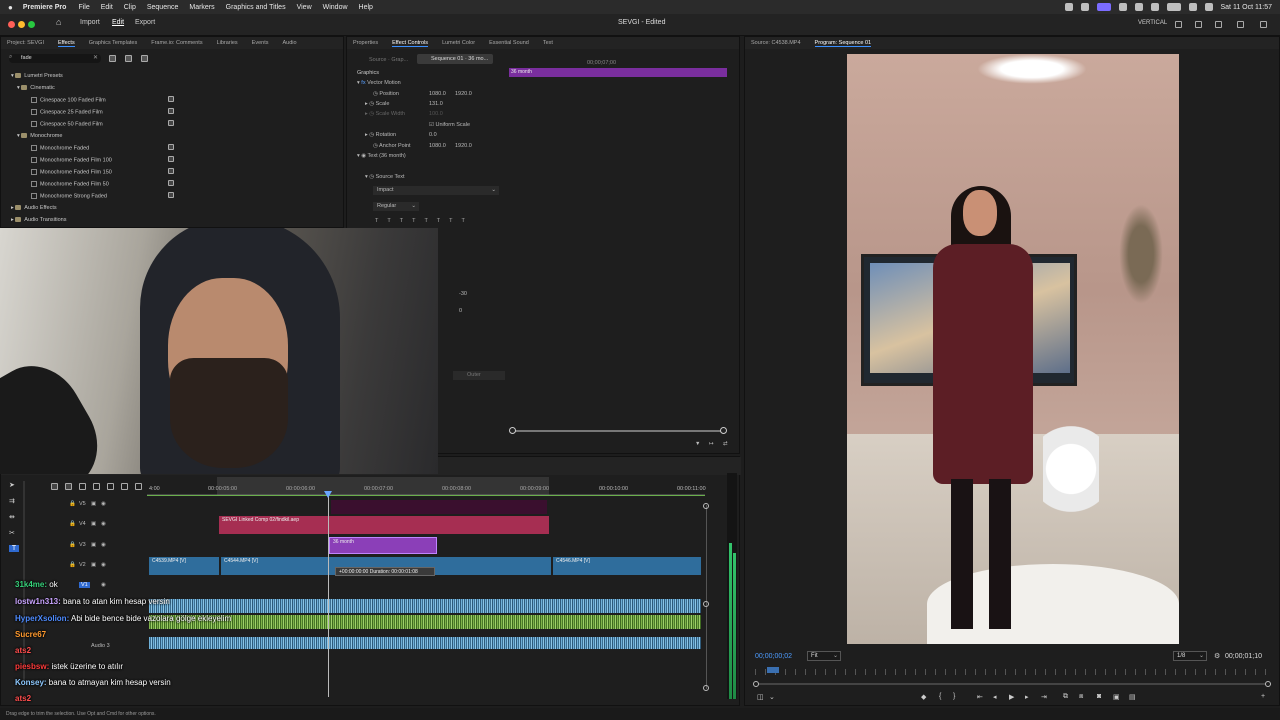 The width and height of the screenshot is (1280, 720). Describe the element at coordinates (71, 172) in the screenshot. I see `tree-item: Monochrome Faded Film 150` at that location.